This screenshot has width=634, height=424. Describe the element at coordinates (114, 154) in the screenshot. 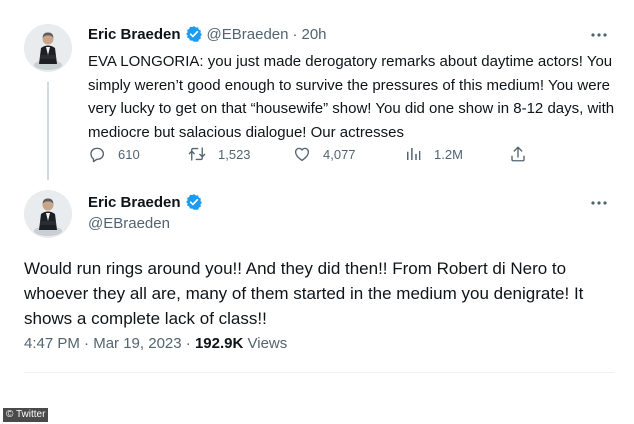

I see `reply-button: 610` at that location.